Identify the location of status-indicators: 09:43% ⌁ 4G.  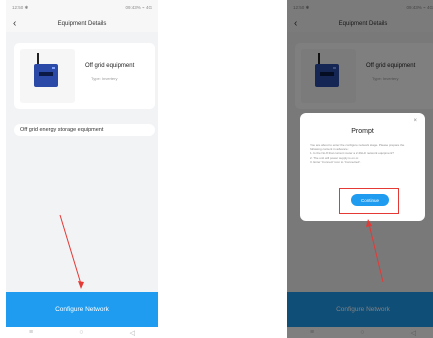
(138, 7).